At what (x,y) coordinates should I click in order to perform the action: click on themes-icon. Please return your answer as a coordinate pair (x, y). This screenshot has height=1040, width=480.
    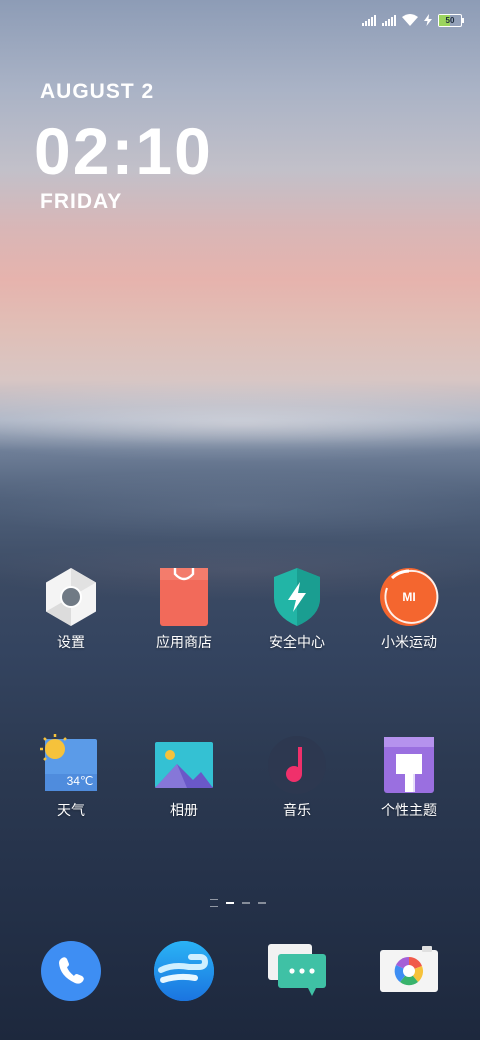
    Looking at the image, I should click on (409, 765).